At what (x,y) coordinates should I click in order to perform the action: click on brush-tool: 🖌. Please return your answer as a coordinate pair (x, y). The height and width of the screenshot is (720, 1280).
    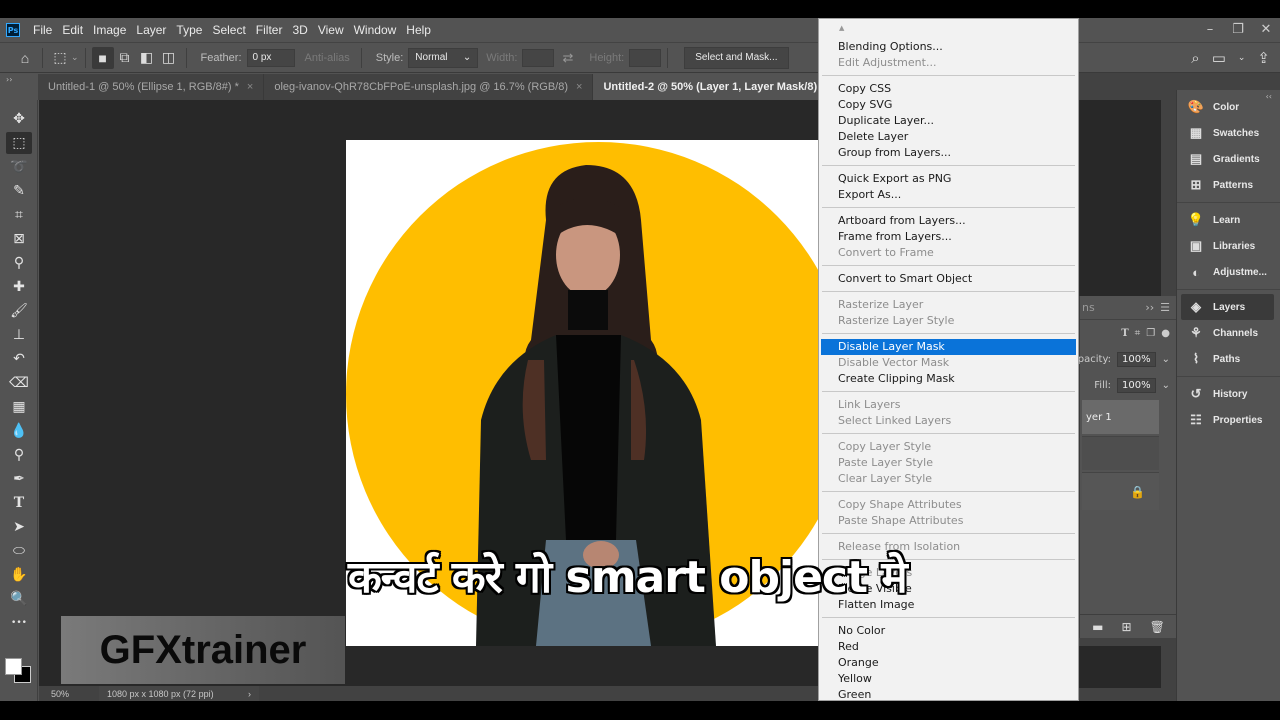
    Looking at the image, I should click on (19, 311).